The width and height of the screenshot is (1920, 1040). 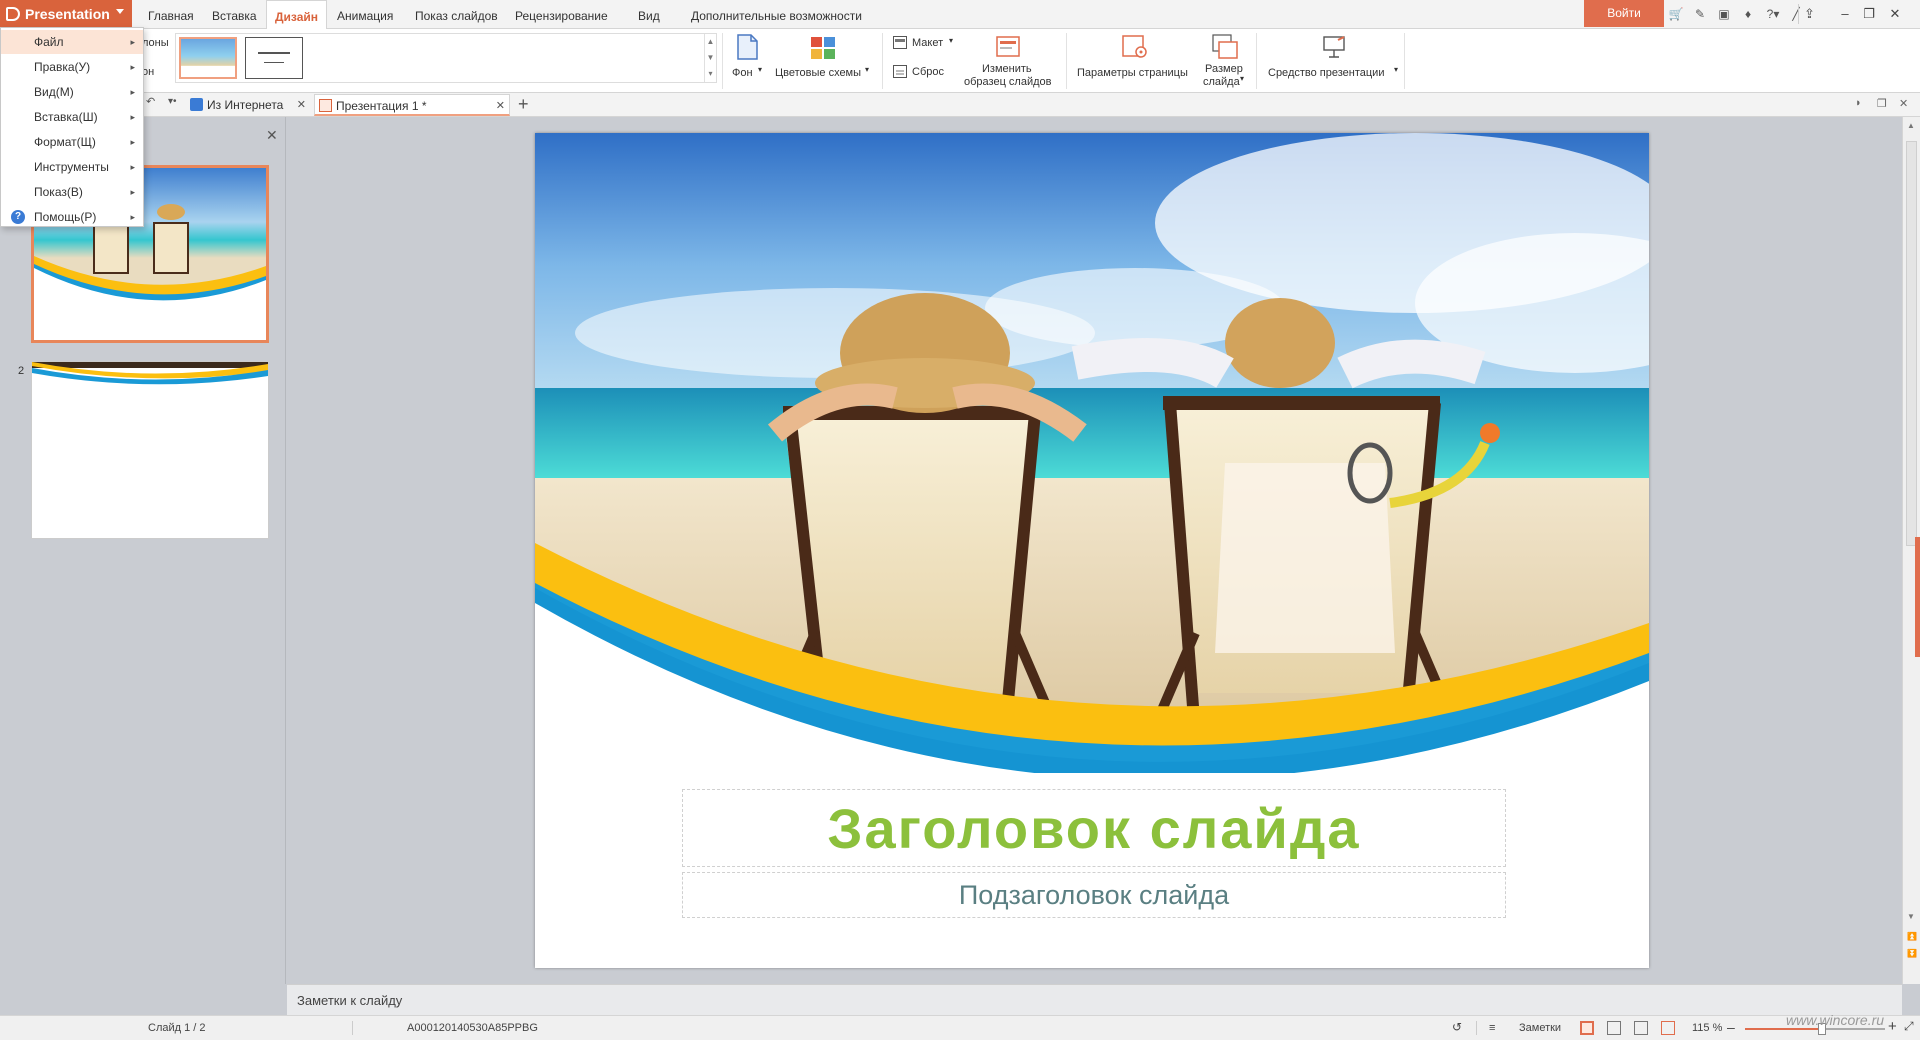 What do you see at coordinates (1008, 48) in the screenshot?
I see `slide-master-button` at bounding box center [1008, 48].